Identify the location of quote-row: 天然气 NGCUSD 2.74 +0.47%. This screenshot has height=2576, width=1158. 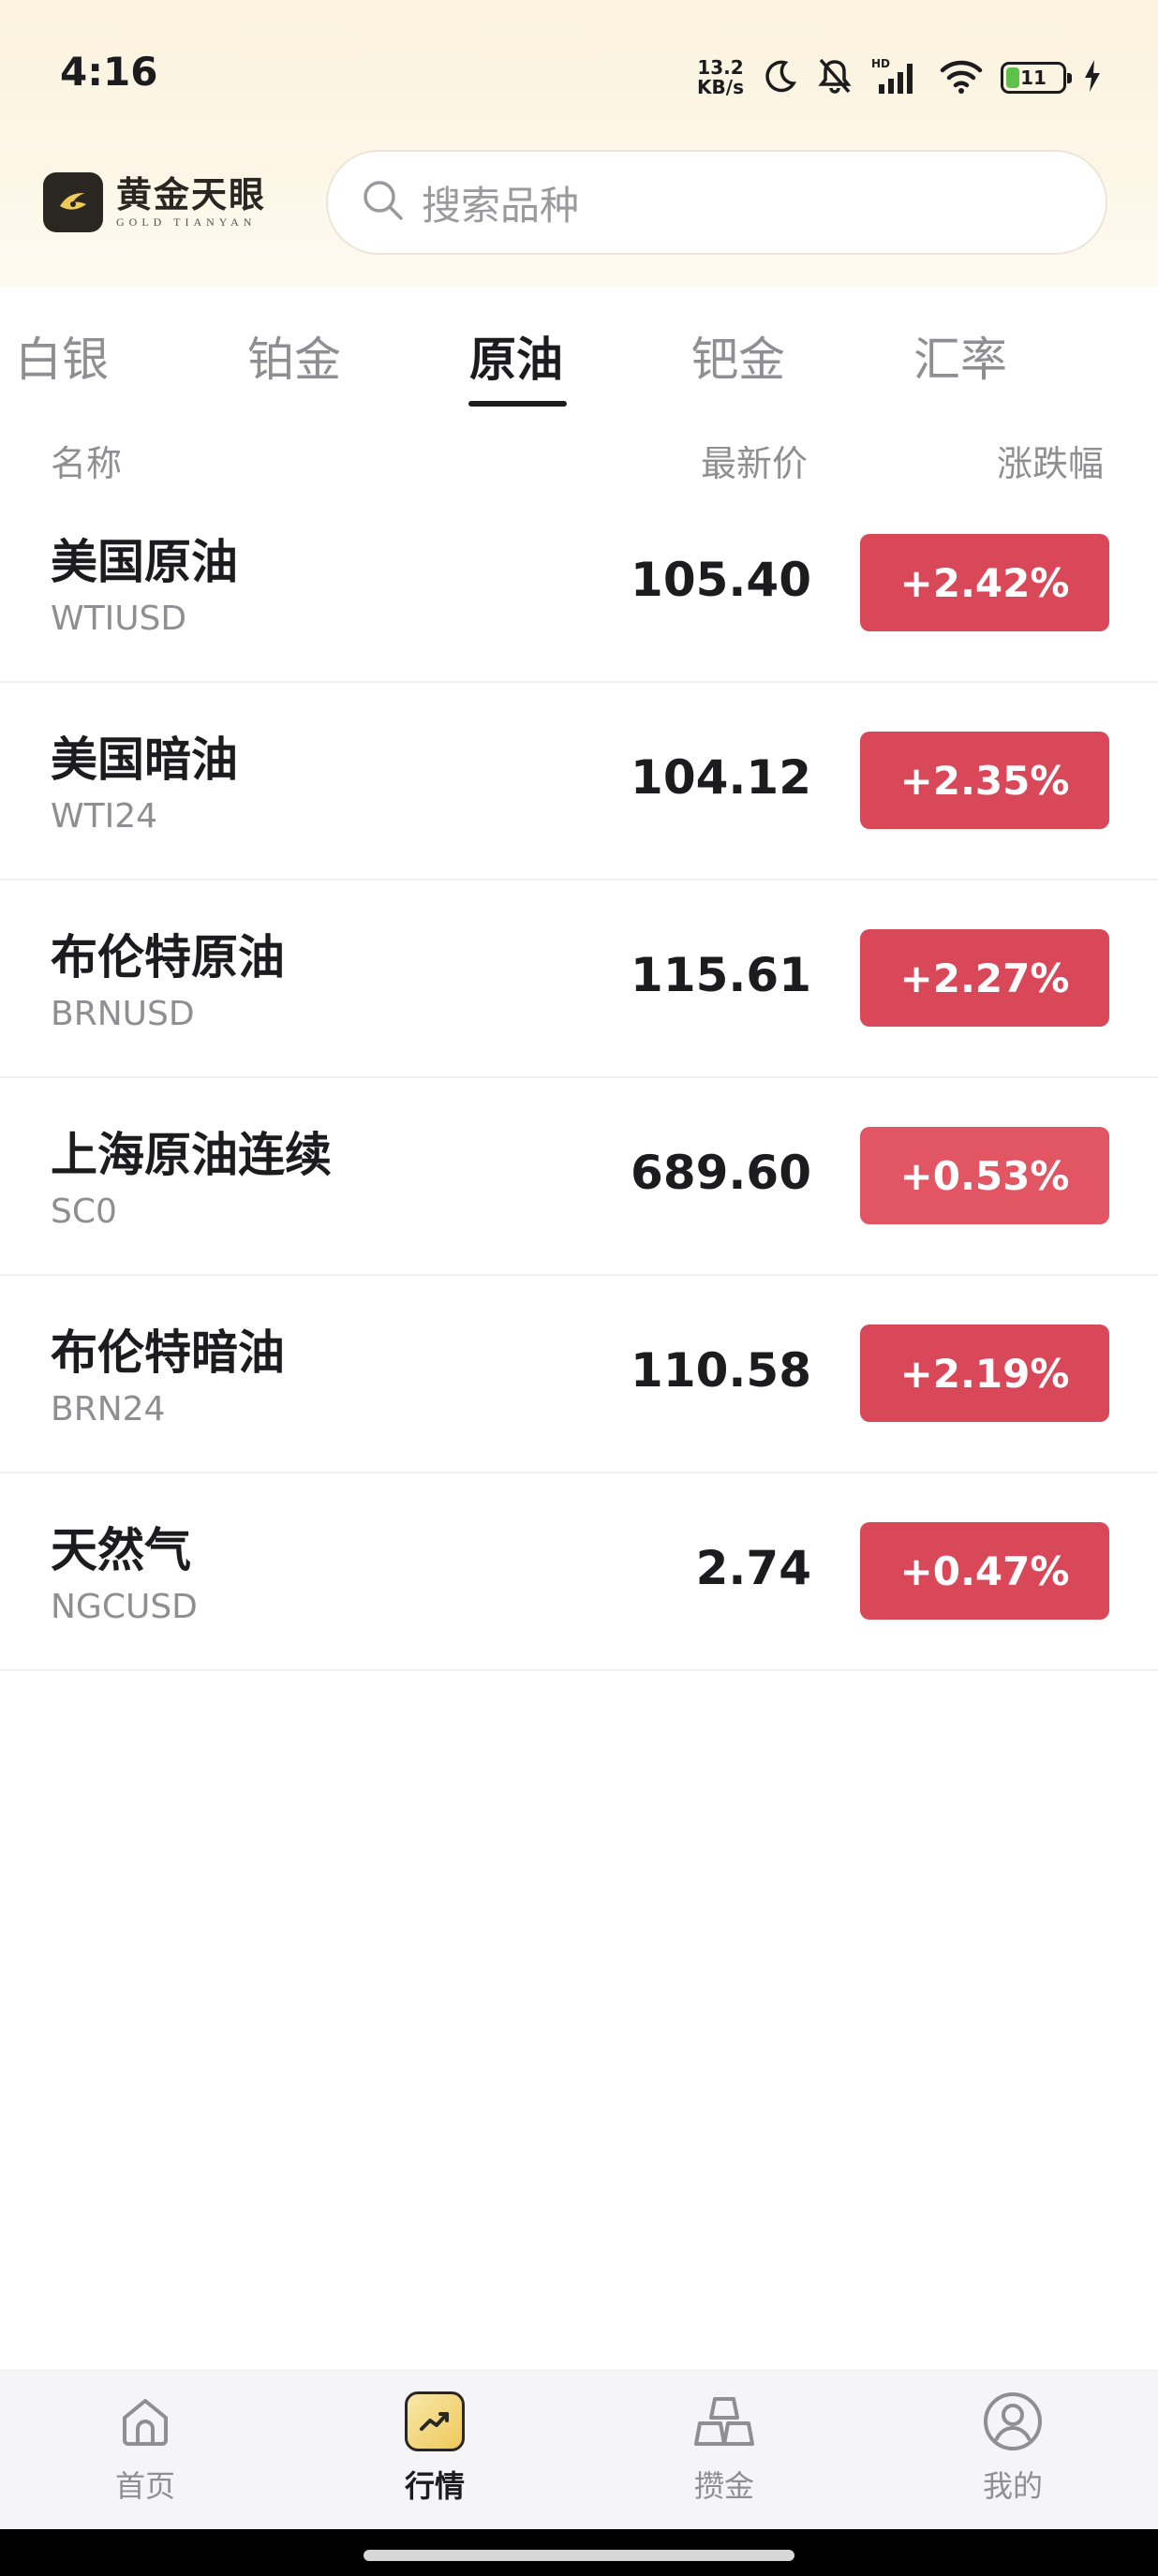
(579, 1572).